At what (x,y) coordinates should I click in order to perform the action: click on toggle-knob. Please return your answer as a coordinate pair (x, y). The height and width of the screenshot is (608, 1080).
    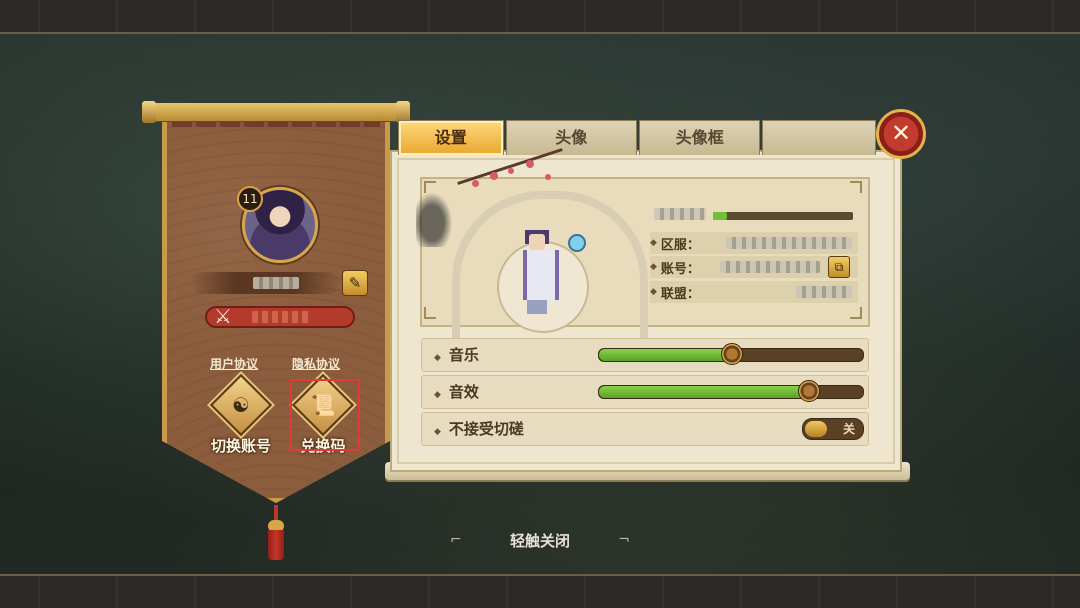
    Looking at the image, I should click on (816, 429).